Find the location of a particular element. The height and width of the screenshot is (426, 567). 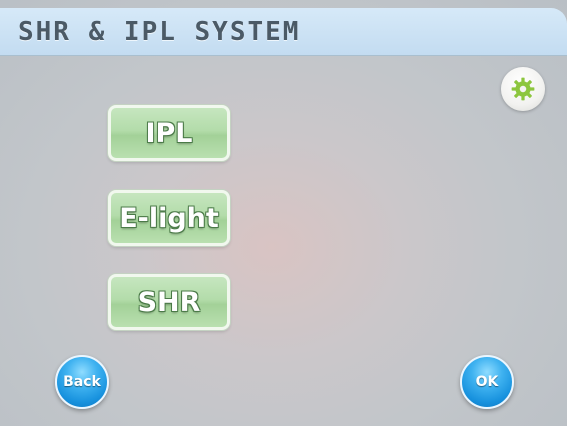

settings-button is located at coordinates (523, 89).